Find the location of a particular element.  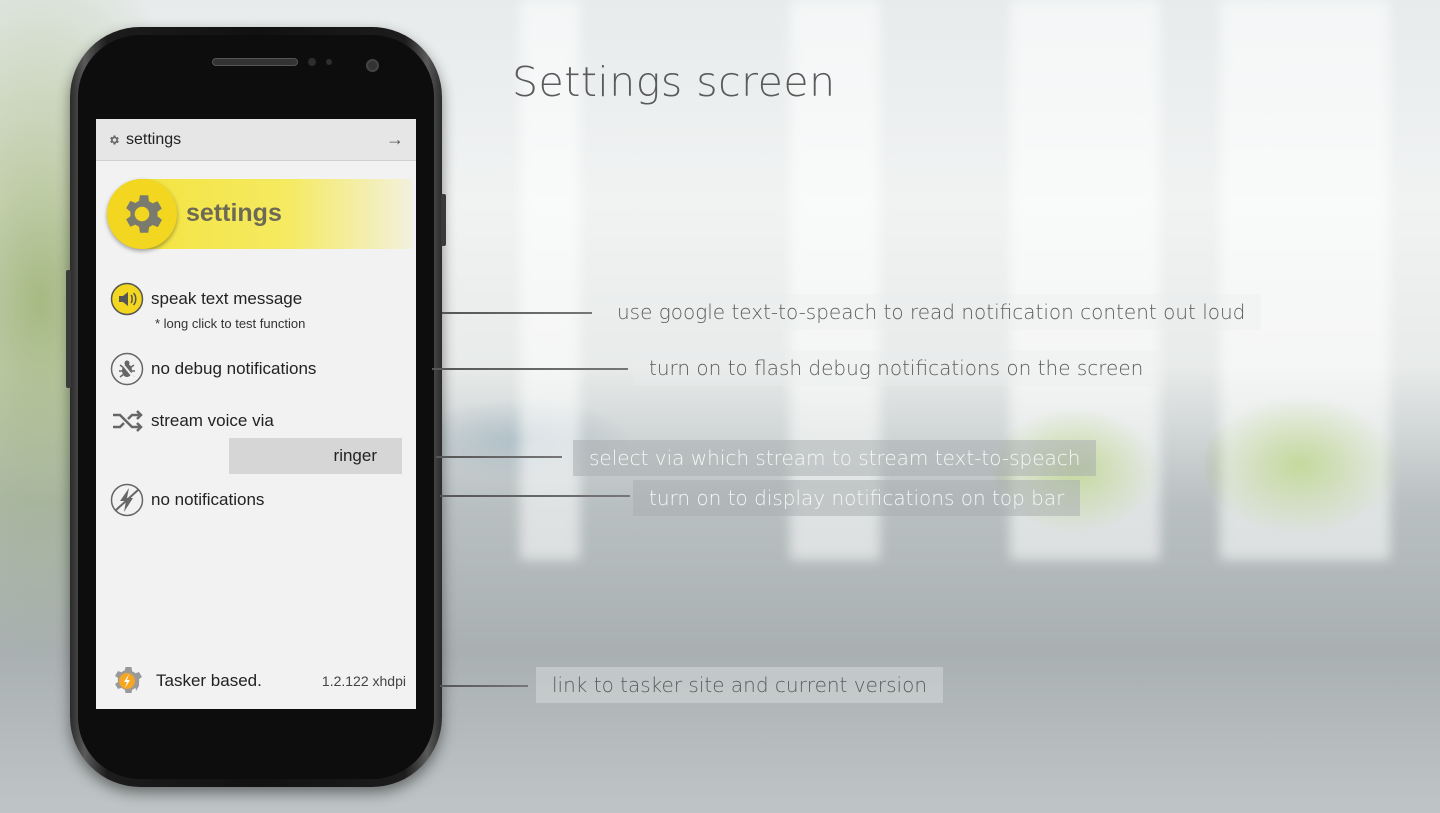

page-title: Settings screen is located at coordinates (674, 82).